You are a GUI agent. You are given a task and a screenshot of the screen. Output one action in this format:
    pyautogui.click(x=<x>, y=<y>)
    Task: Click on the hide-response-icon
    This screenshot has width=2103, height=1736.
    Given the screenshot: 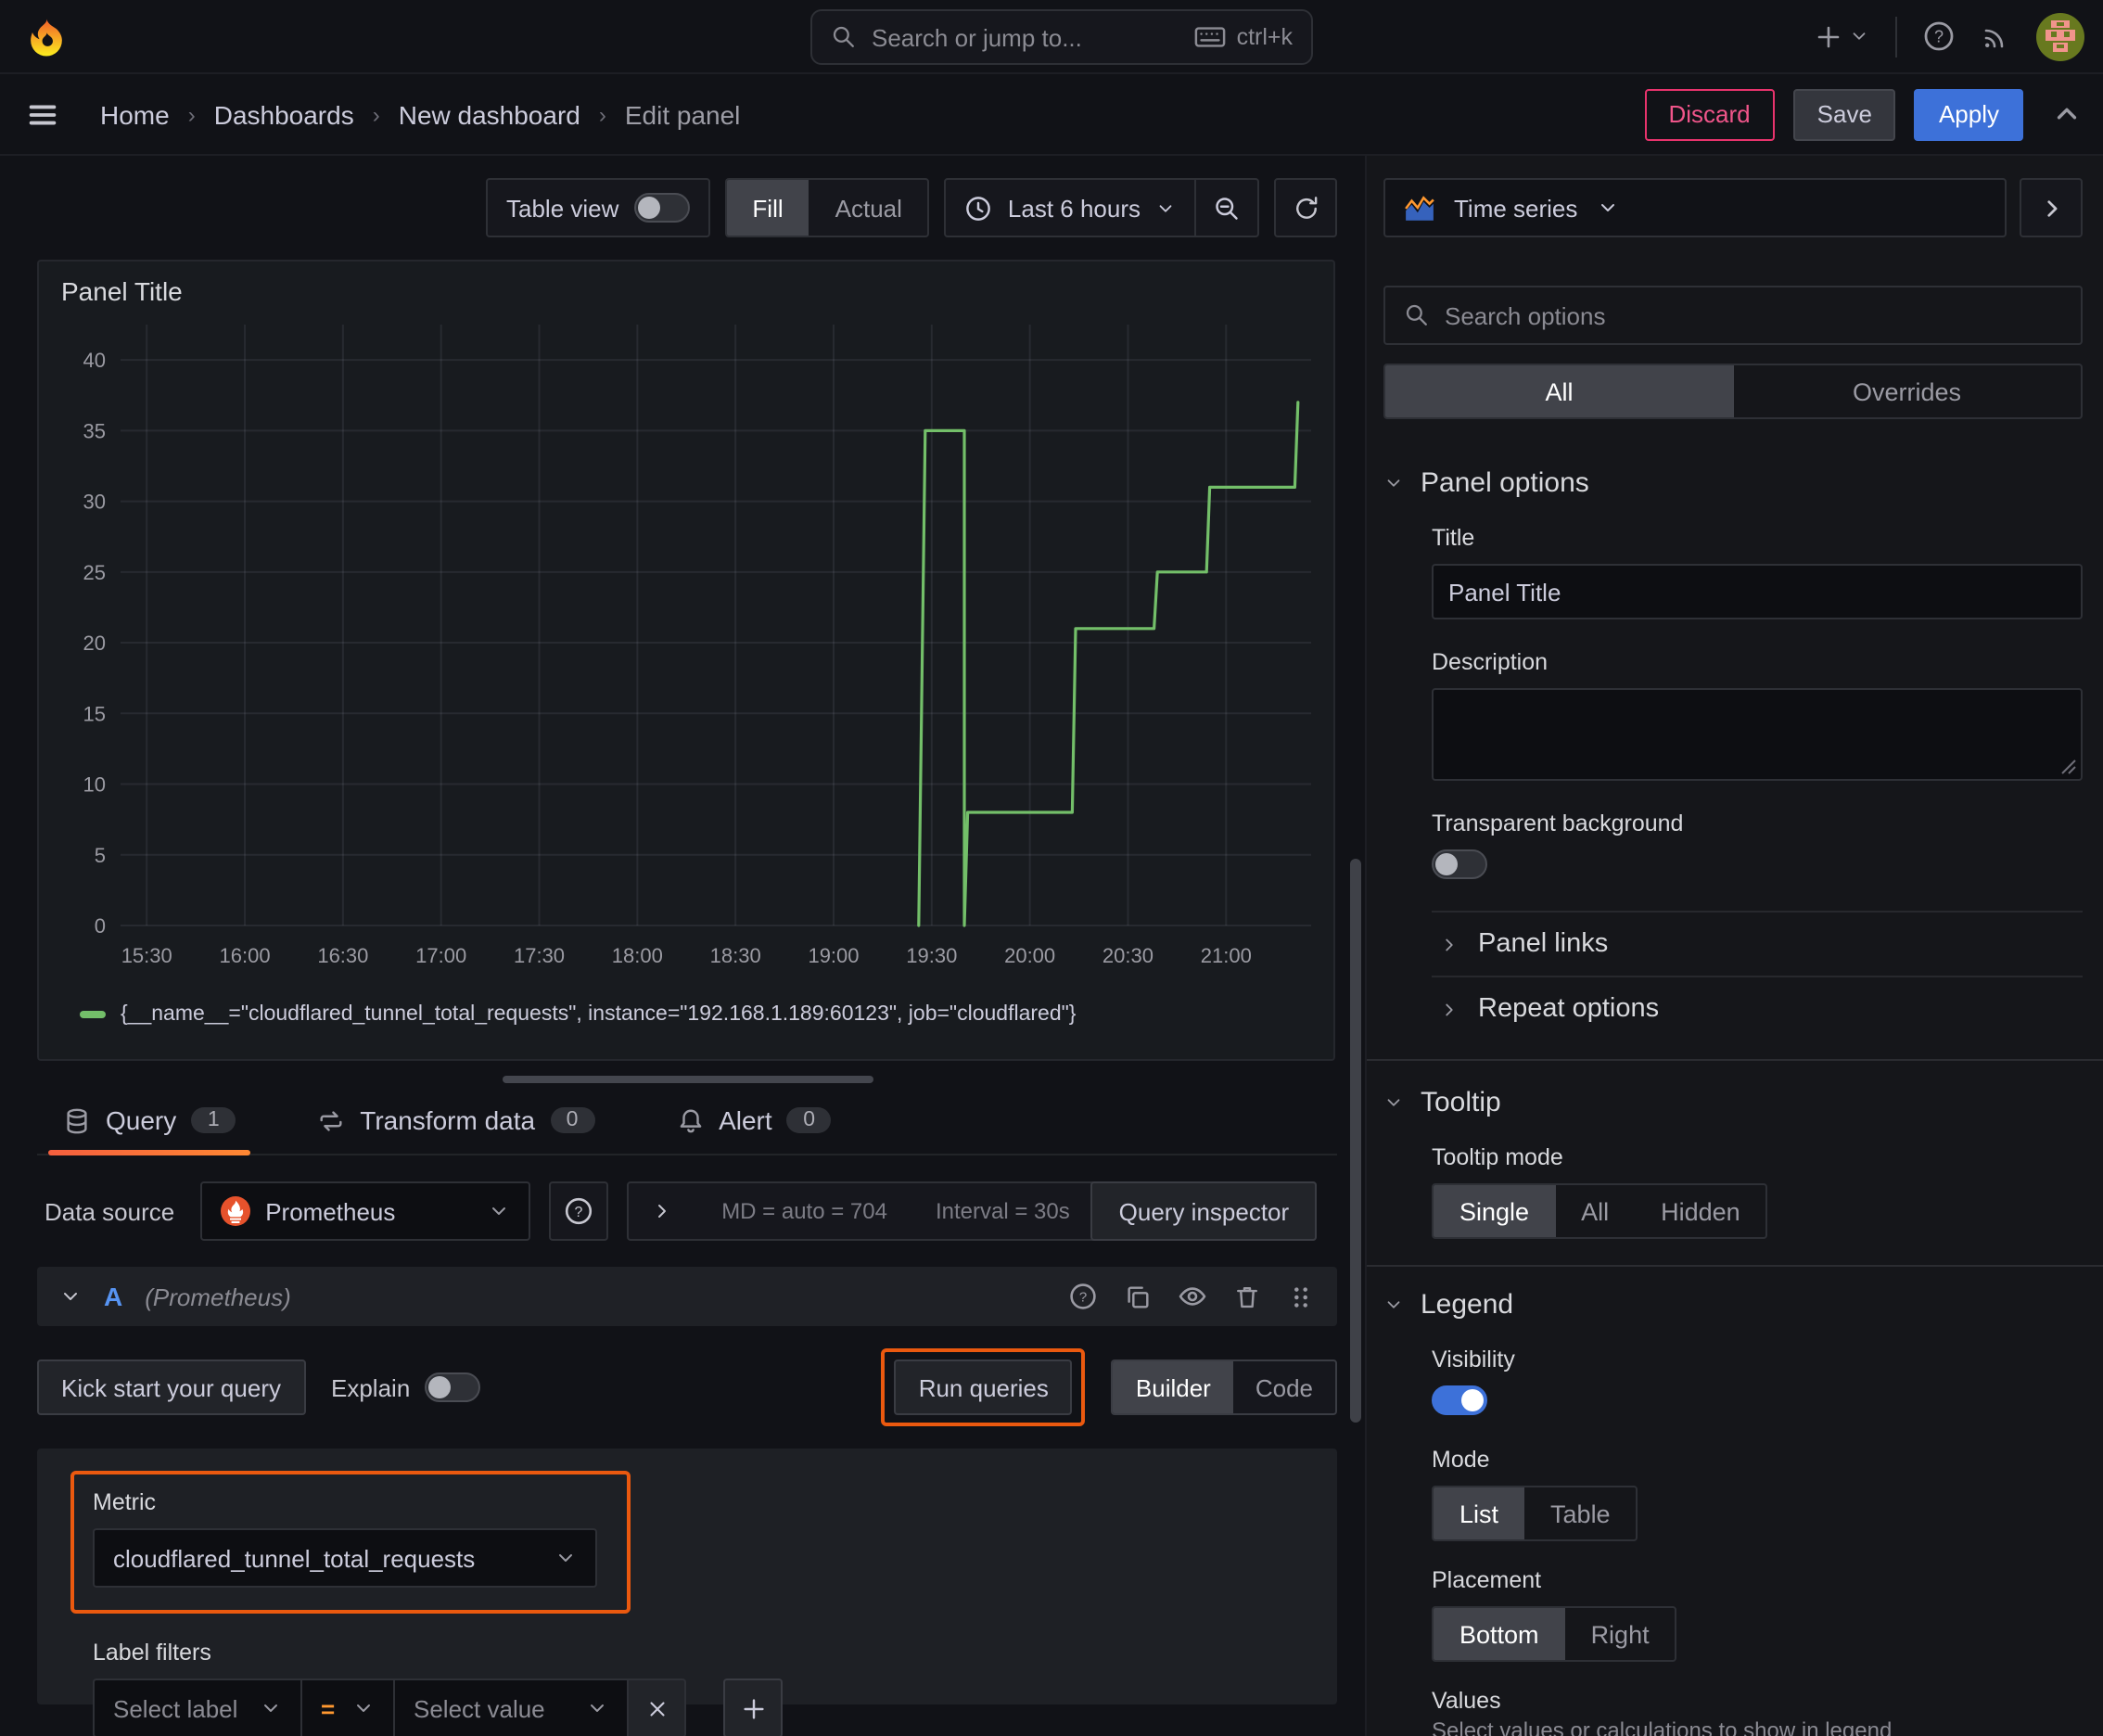 What is the action you would take?
    pyautogui.click(x=1192, y=1296)
    